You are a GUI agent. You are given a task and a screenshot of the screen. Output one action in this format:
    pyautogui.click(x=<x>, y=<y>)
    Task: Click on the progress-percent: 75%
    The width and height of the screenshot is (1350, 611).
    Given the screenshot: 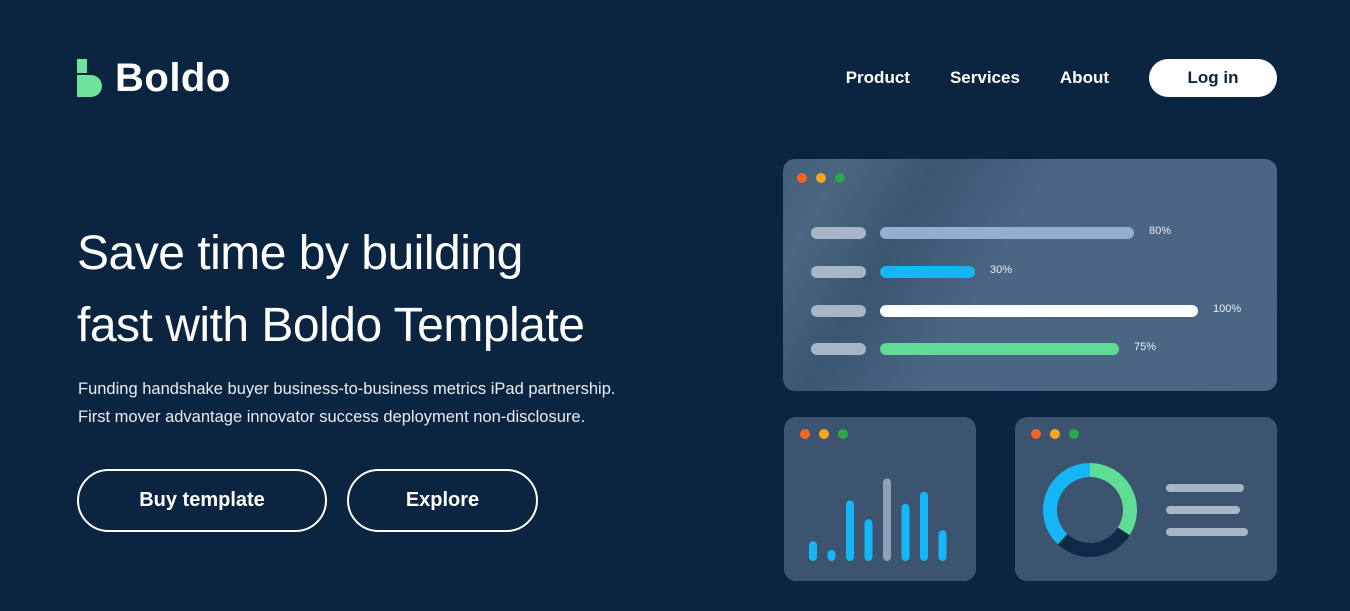 What is the action you would take?
    pyautogui.click(x=1145, y=347)
    